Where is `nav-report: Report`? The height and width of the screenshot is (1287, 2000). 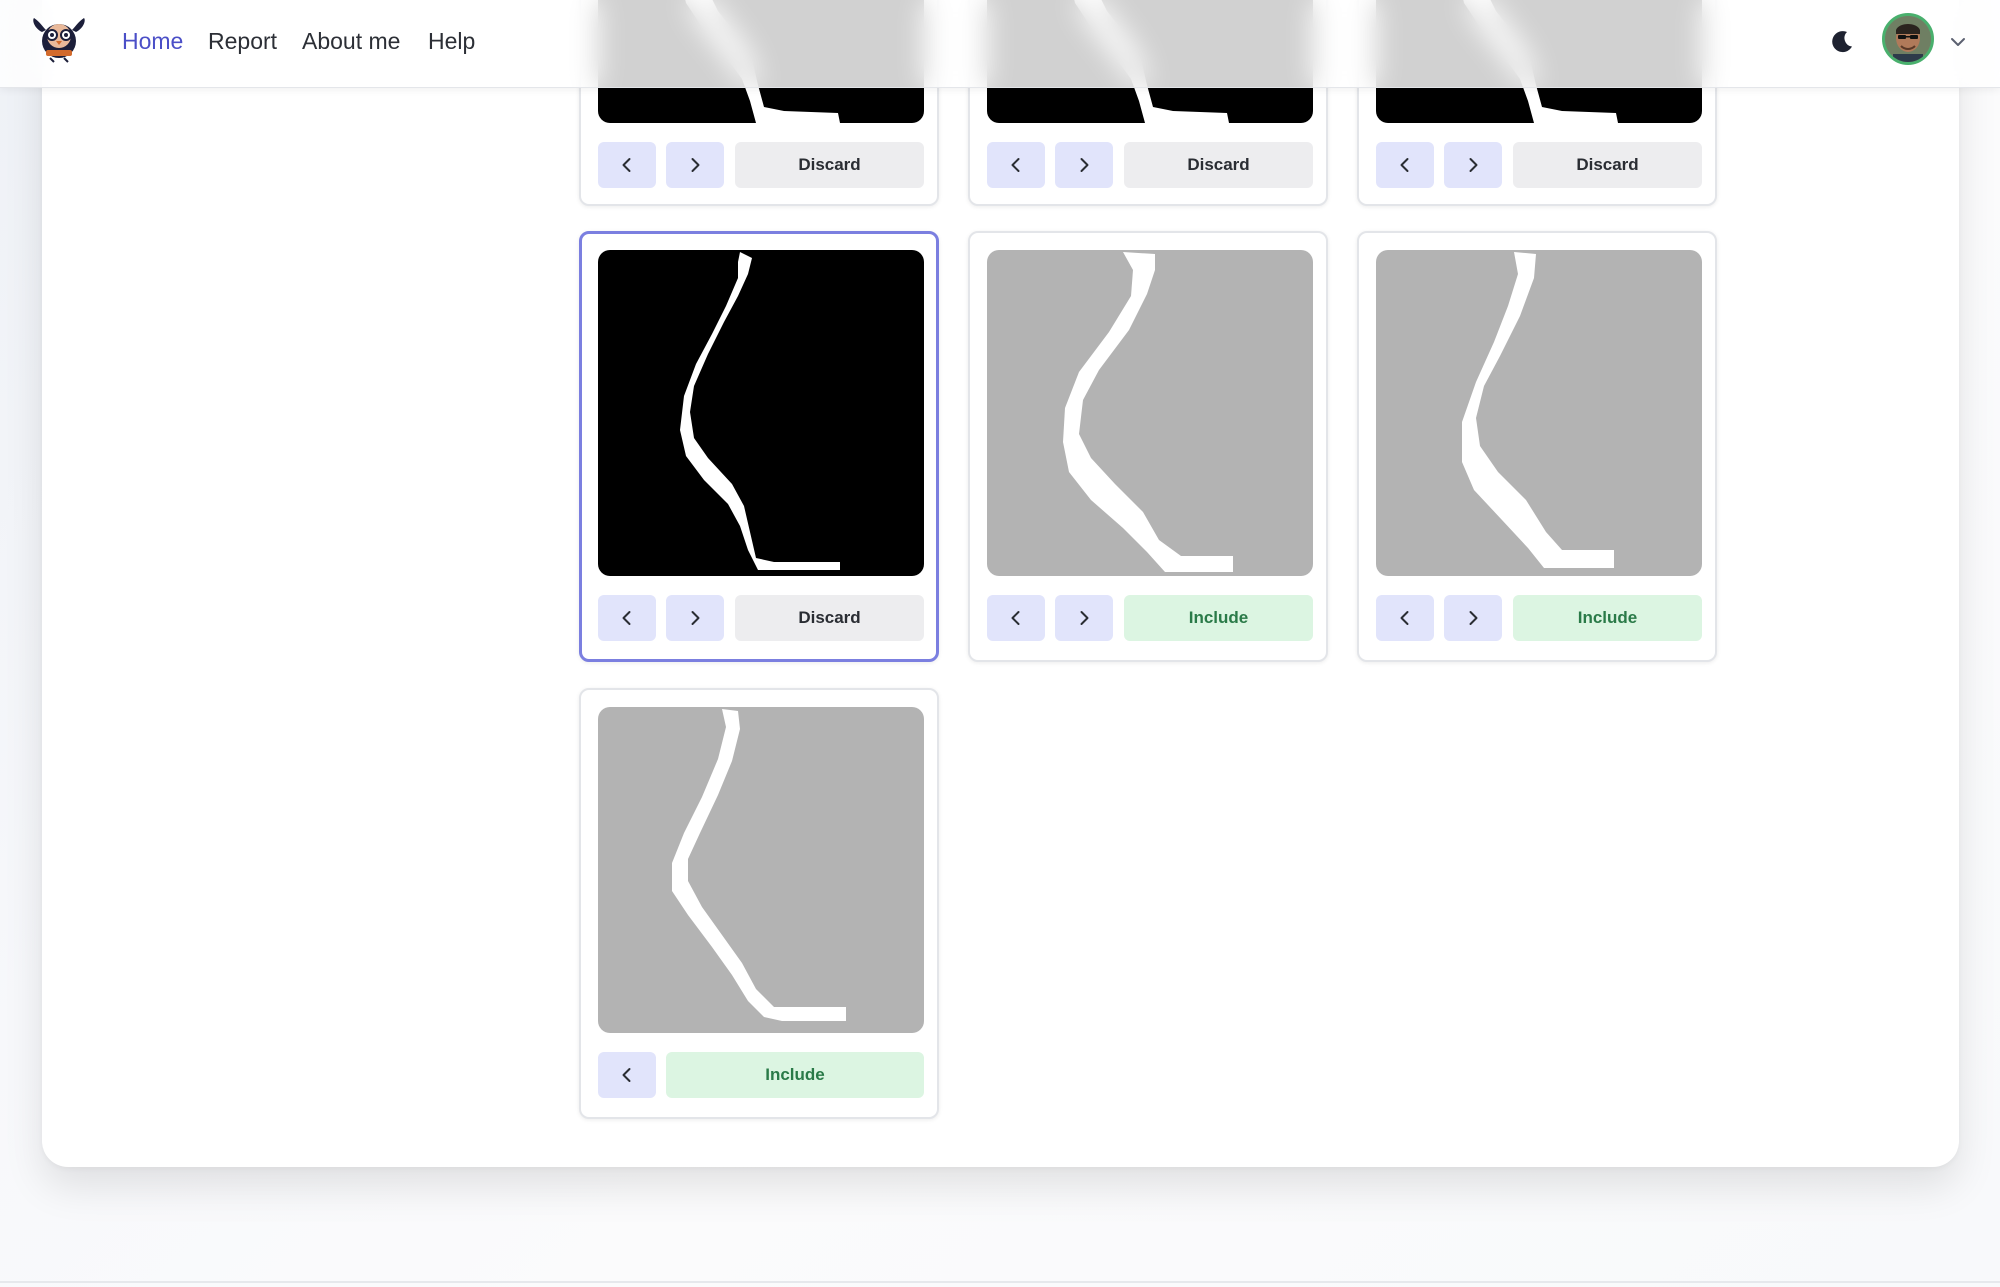 nav-report: Report is located at coordinates (242, 41).